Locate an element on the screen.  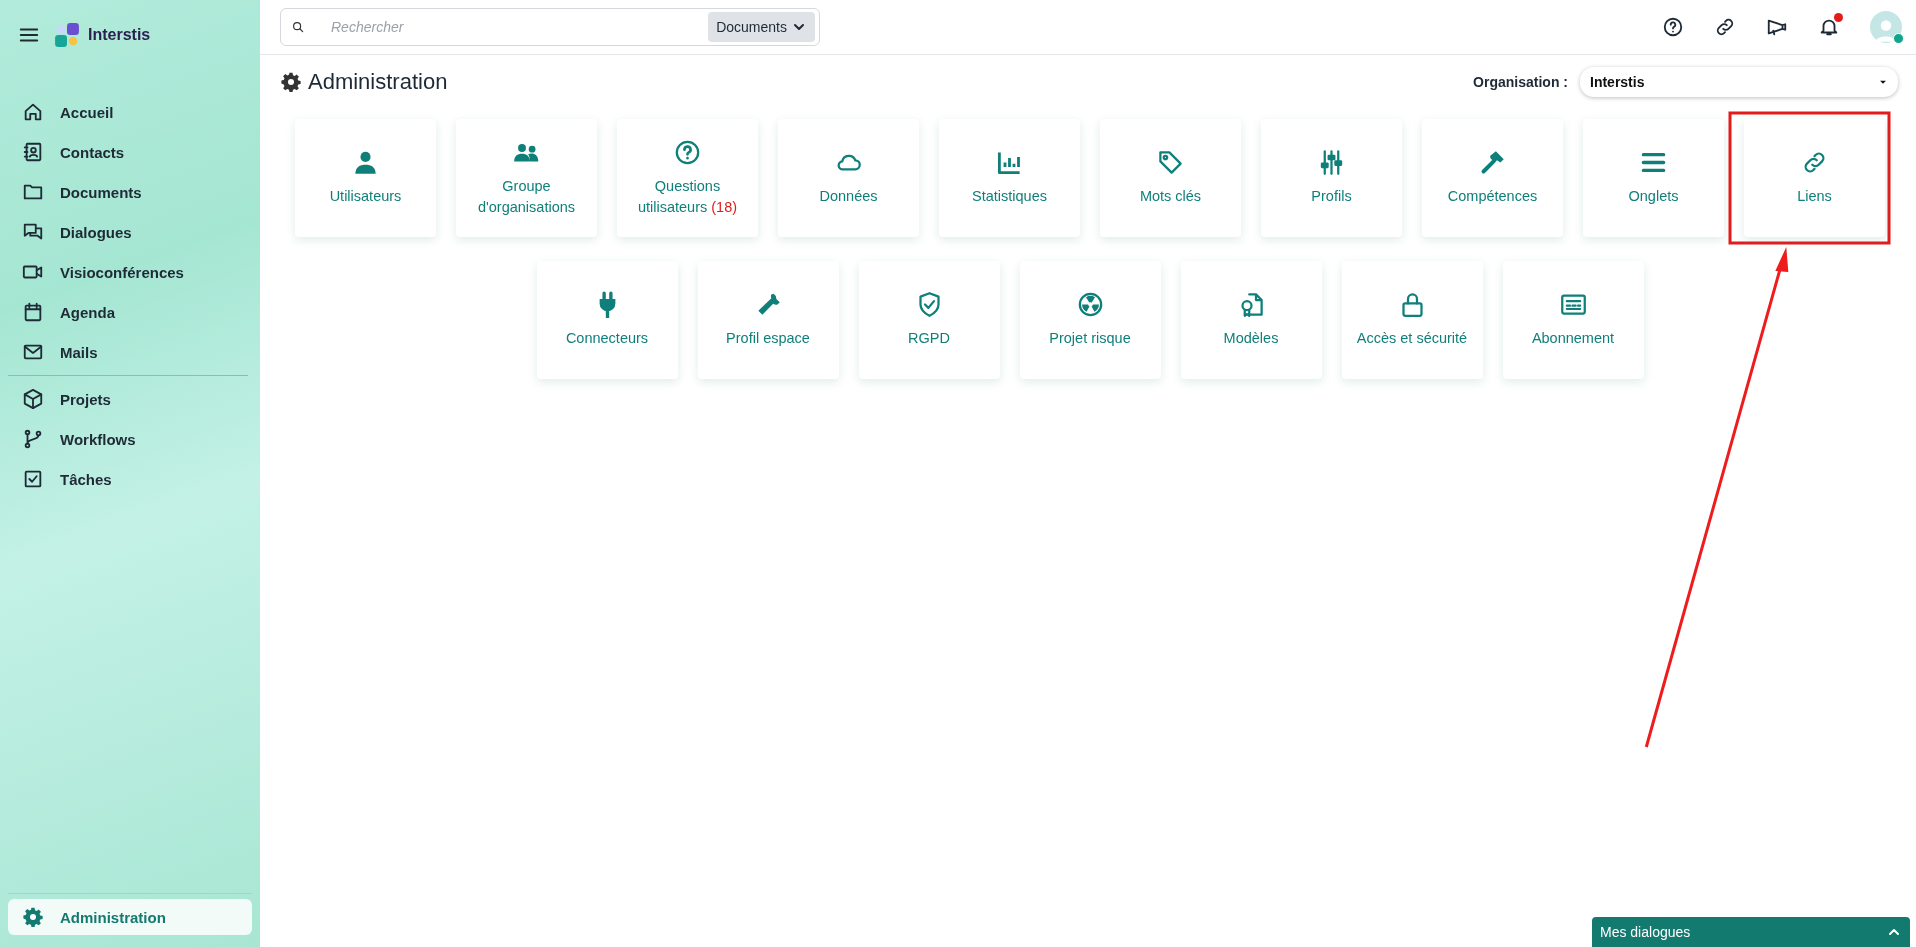
link-icon is located at coordinates (1725, 27).